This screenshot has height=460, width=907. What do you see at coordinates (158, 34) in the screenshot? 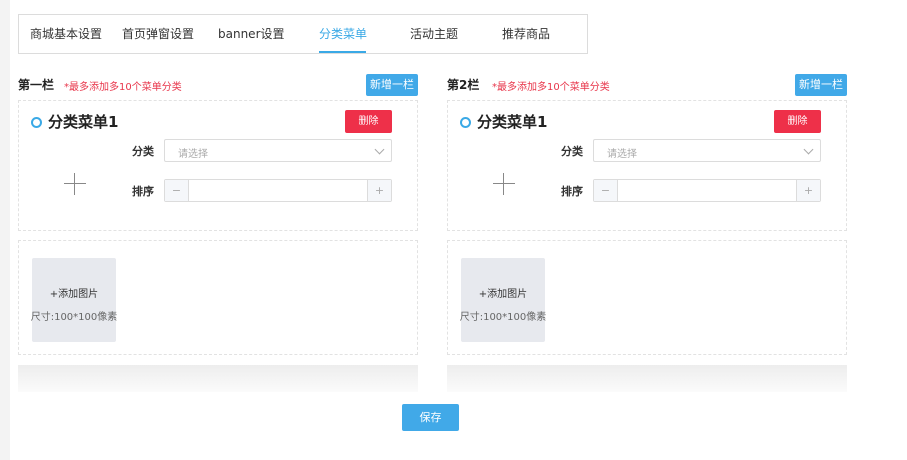
I see `tab-homepage-popup-settings: 首页弹窗设置` at bounding box center [158, 34].